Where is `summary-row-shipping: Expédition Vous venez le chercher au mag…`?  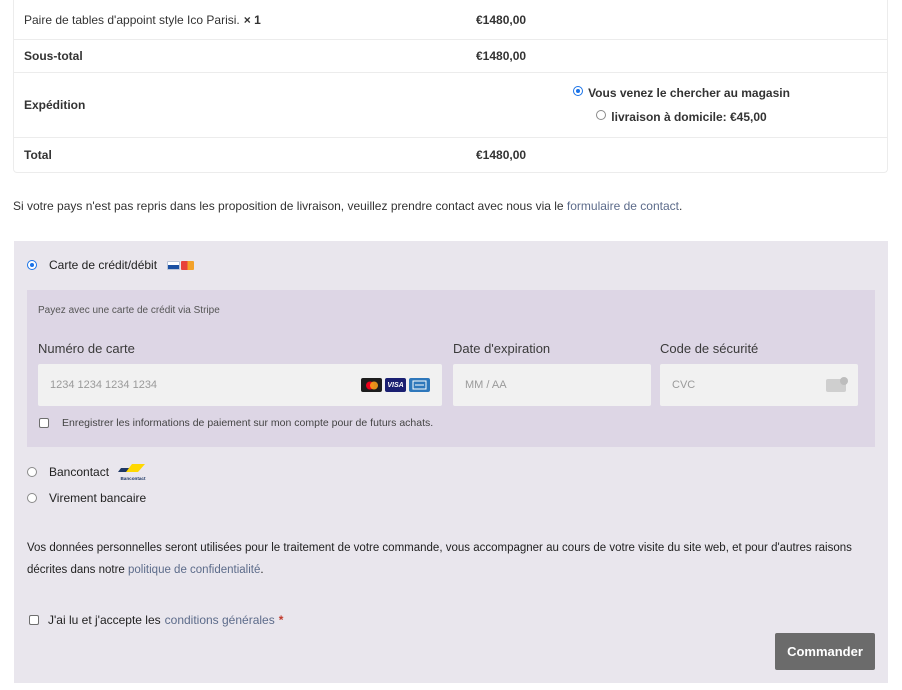
summary-row-shipping: Expédition Vous venez le chercher au mag… is located at coordinates (450, 104).